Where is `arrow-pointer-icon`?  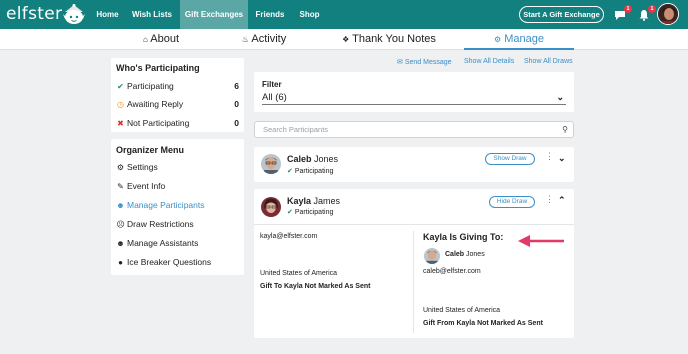 arrow-pointer-icon is located at coordinates (541, 241).